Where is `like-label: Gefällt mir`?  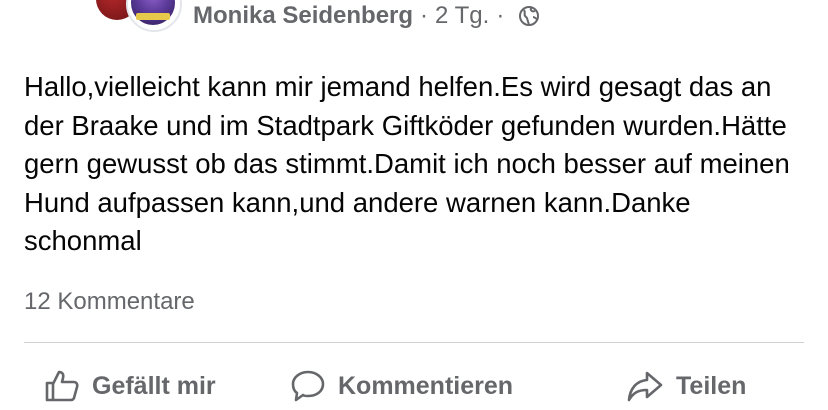
like-label: Gefällt mir is located at coordinates (154, 385).